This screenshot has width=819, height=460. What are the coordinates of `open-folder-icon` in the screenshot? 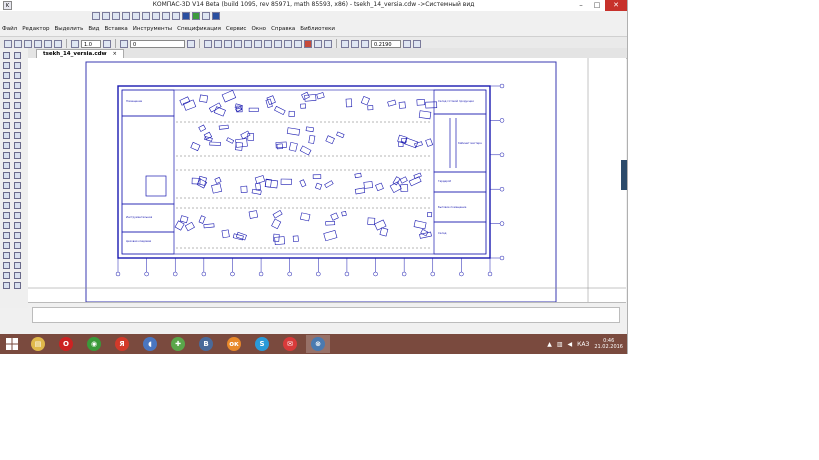 It's located at (106, 16).